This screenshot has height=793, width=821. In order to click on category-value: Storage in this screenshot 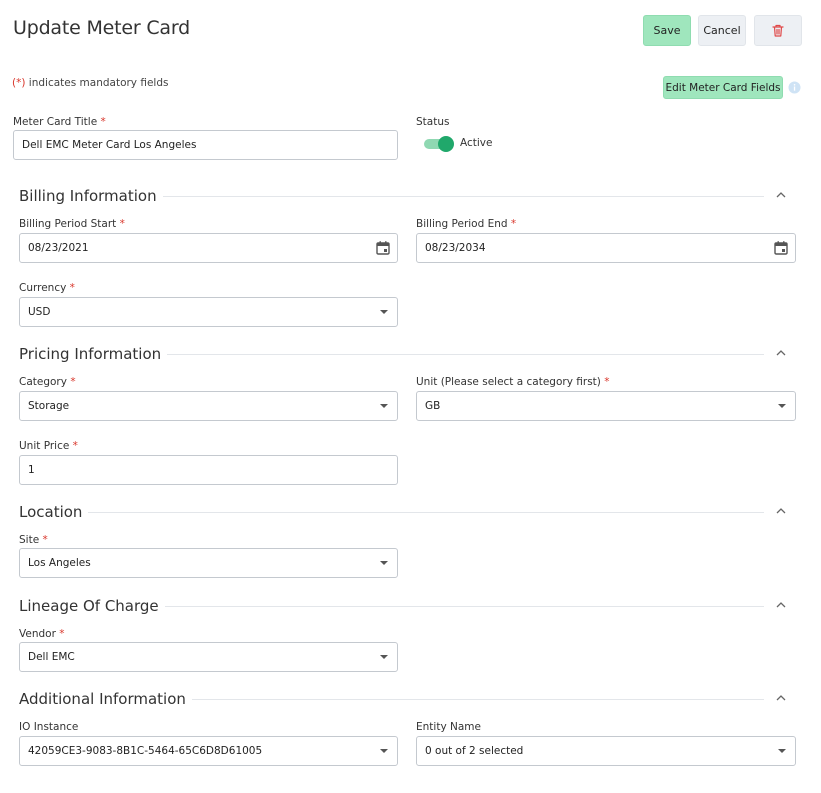, I will do `click(49, 406)`.